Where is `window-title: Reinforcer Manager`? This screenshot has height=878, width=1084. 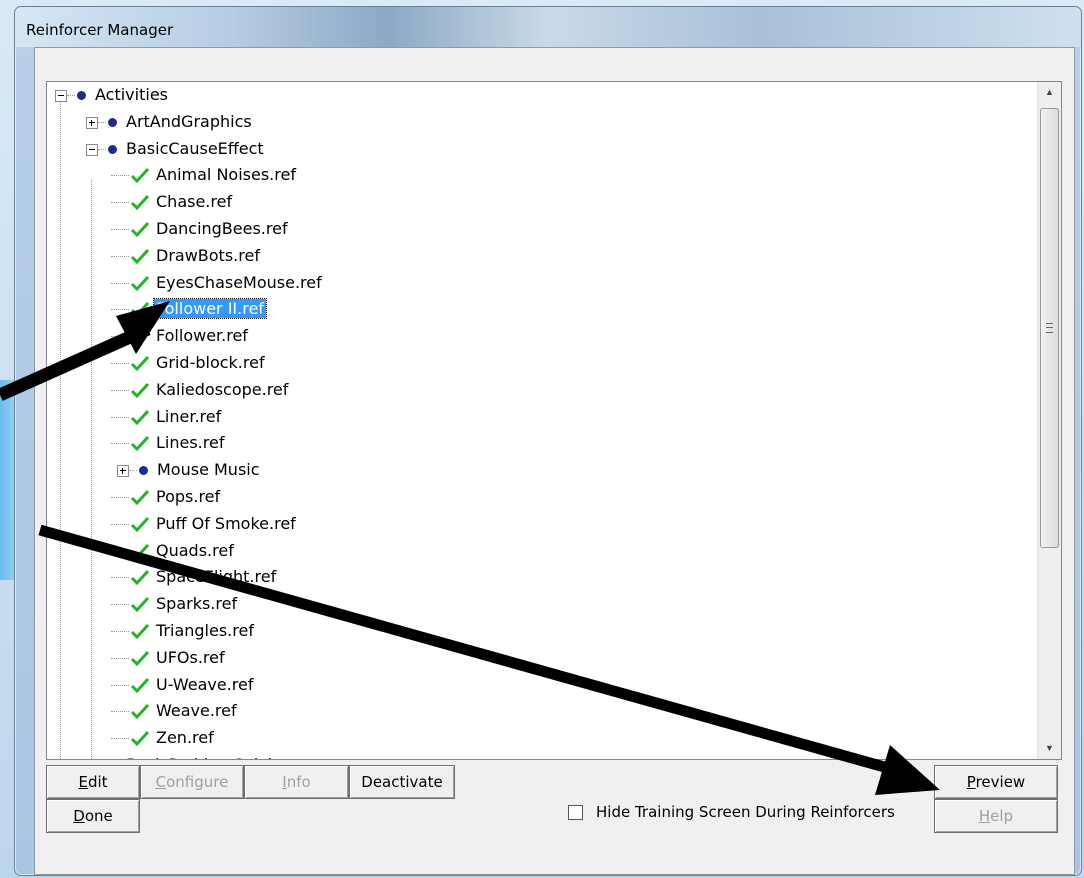
window-title: Reinforcer Manager is located at coordinates (100, 30).